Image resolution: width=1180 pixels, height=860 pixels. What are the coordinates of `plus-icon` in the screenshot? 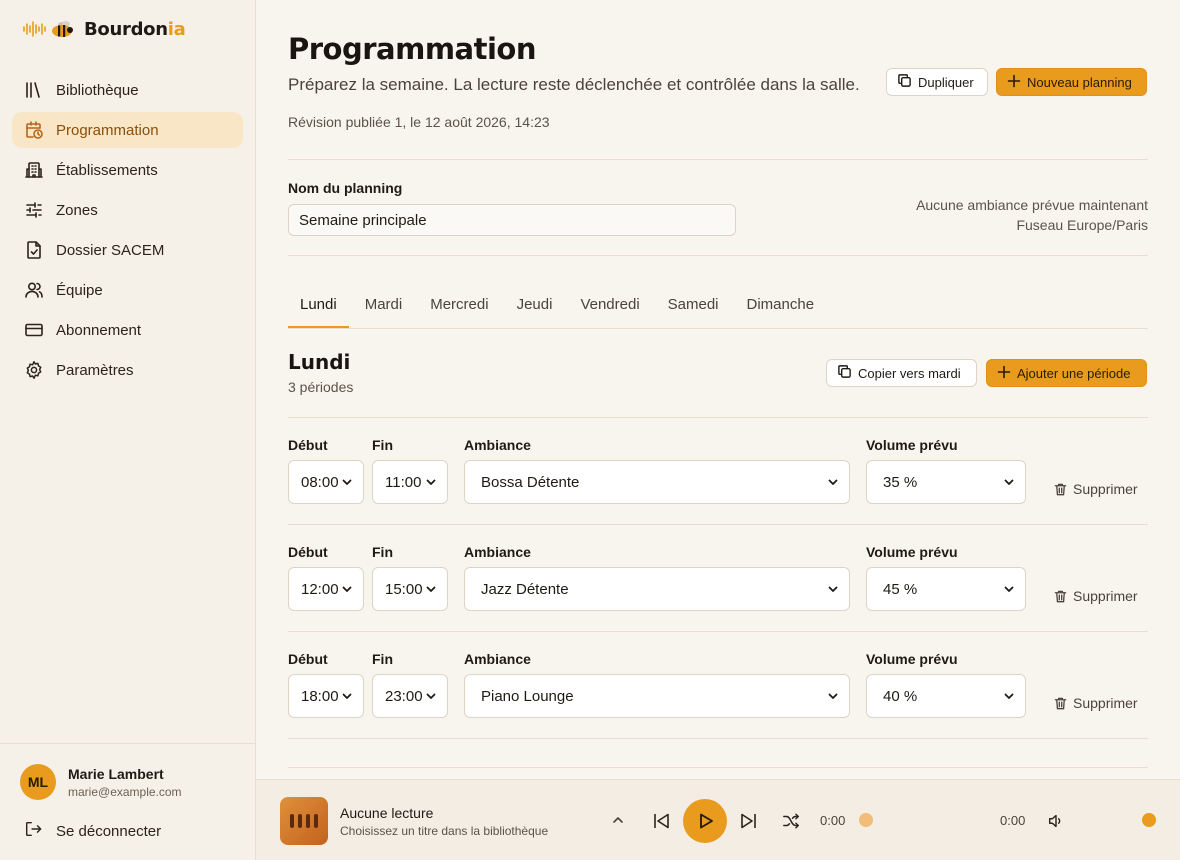 It's located at (1014, 82).